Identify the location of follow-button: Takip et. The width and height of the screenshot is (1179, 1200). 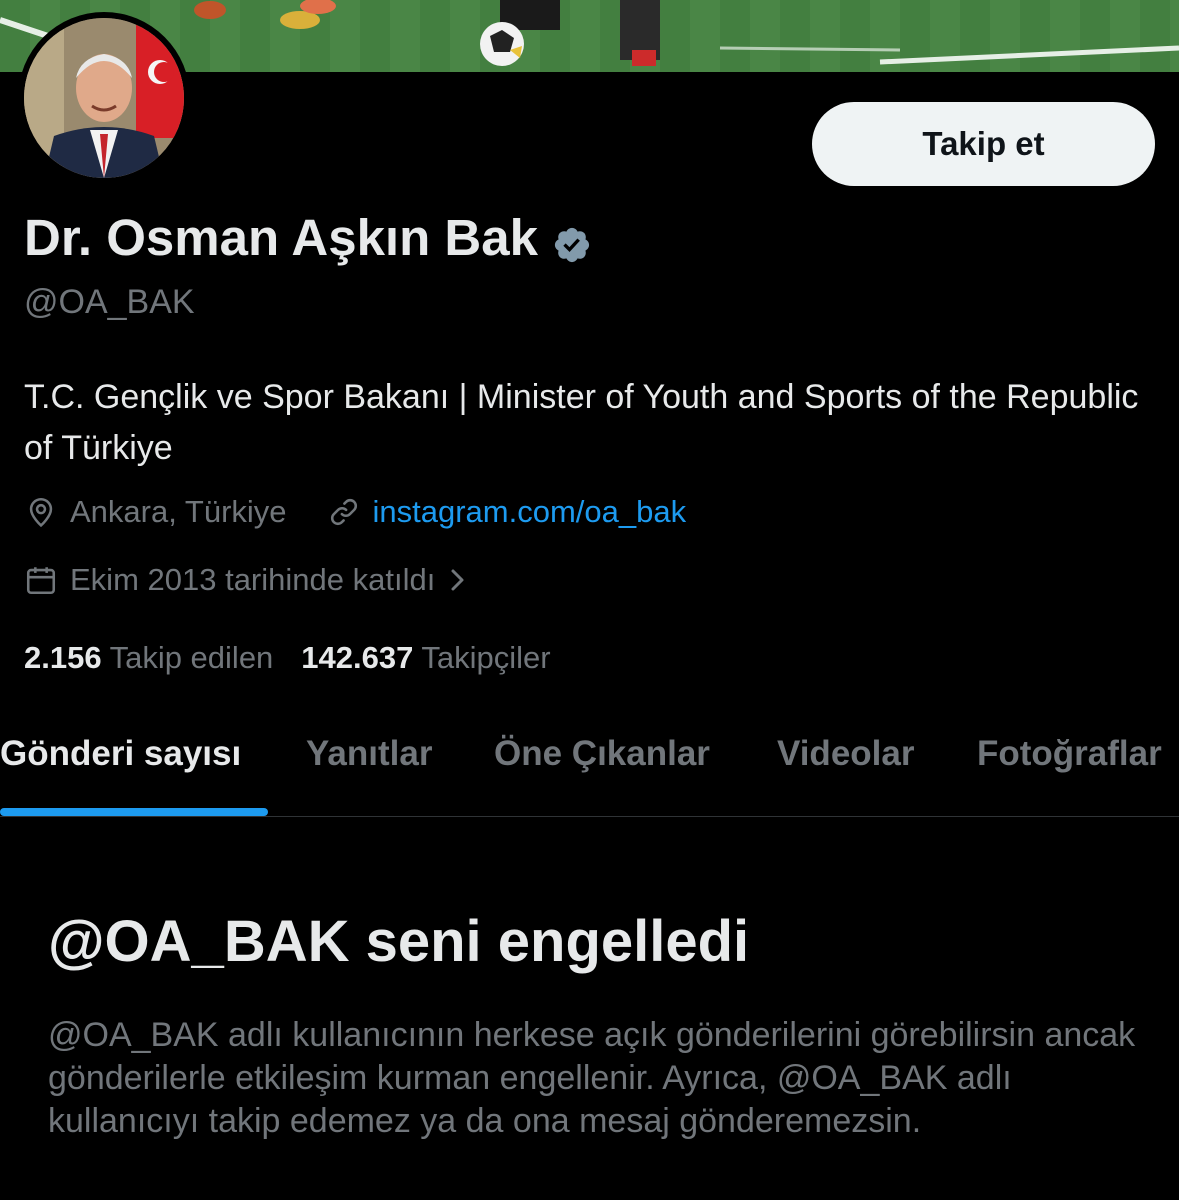
(983, 144).